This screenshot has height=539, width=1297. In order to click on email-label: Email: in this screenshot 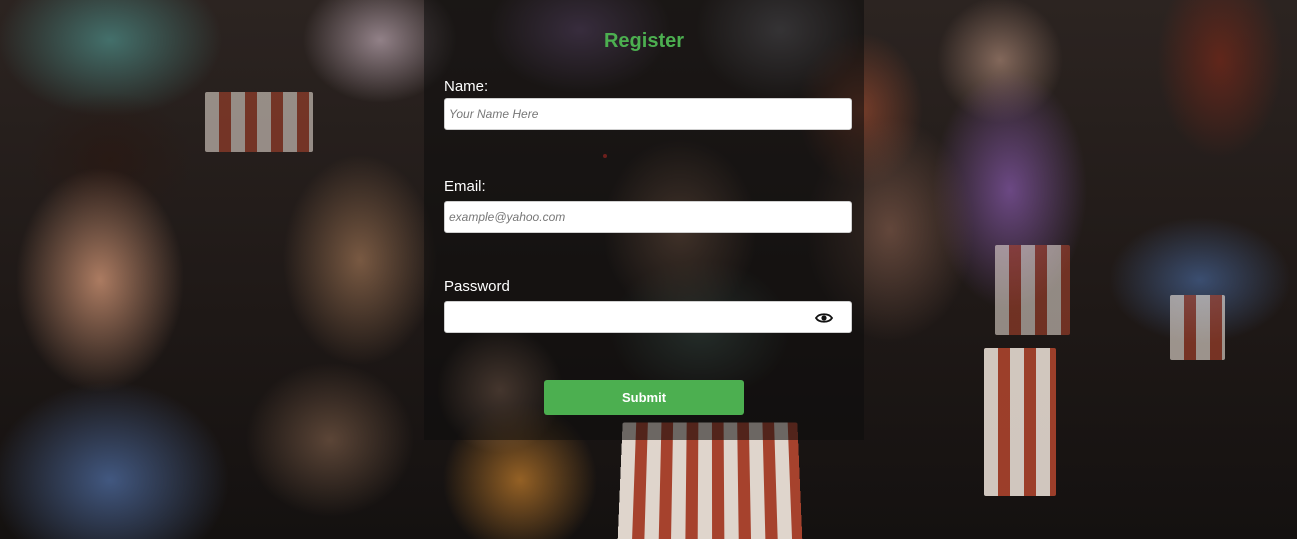, I will do `click(465, 186)`.